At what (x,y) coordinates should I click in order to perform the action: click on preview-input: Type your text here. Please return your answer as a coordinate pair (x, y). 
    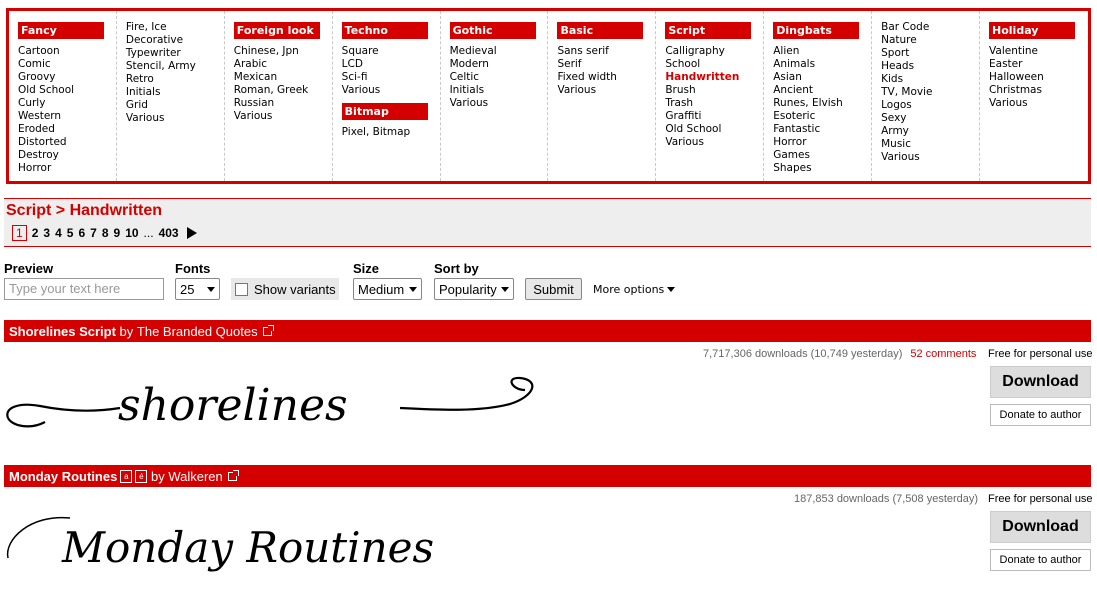
    Looking at the image, I should click on (84, 289).